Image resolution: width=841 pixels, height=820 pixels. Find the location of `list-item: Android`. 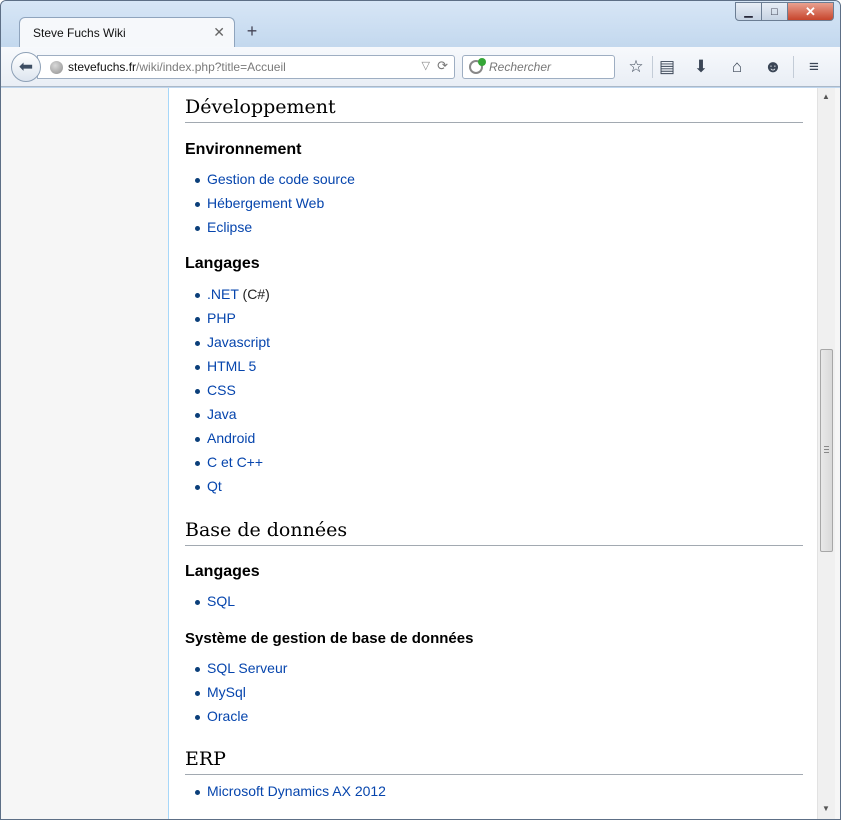

list-item: Android is located at coordinates (499, 438).